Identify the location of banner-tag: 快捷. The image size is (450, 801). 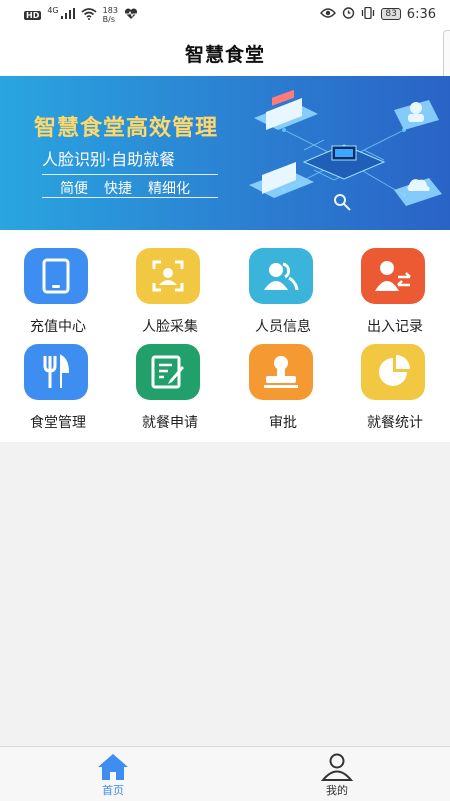
(118, 189).